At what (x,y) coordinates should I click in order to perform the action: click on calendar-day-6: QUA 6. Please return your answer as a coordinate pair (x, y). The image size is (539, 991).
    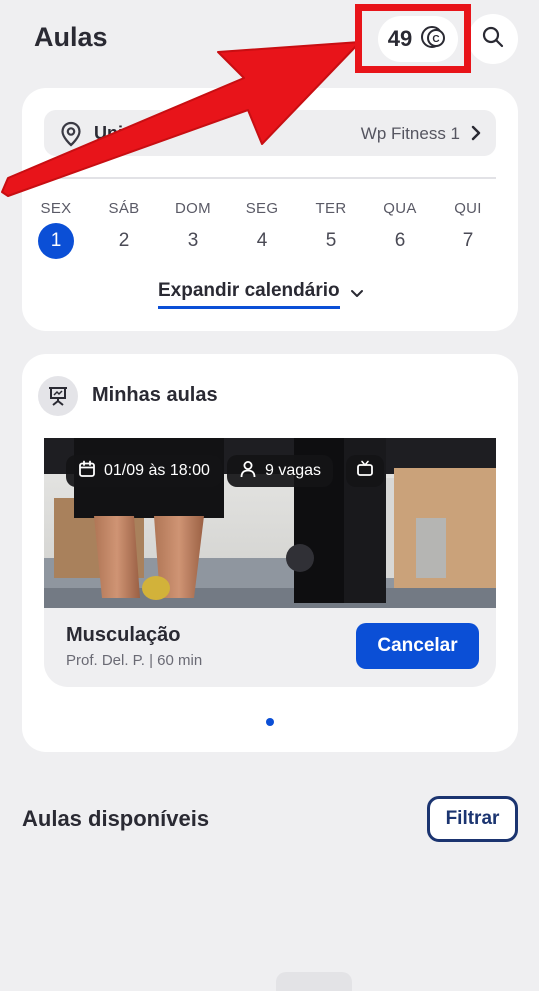
    Looking at the image, I should click on (400, 229).